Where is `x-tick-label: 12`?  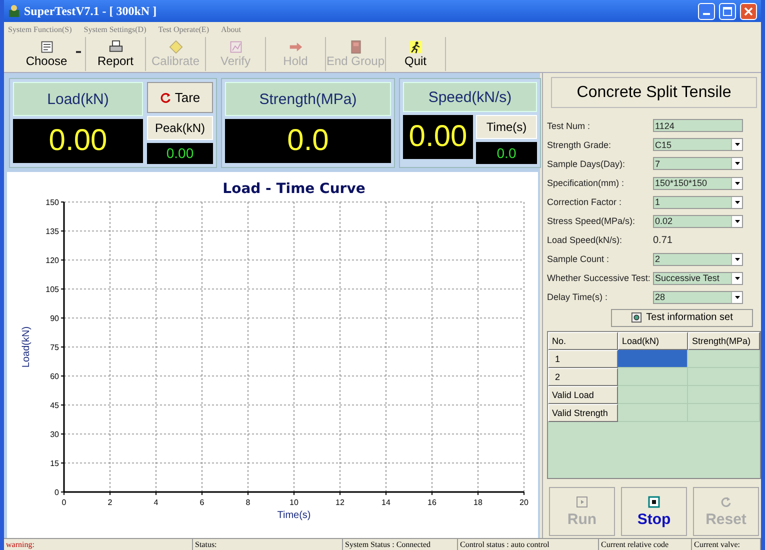 x-tick-label: 12 is located at coordinates (340, 502).